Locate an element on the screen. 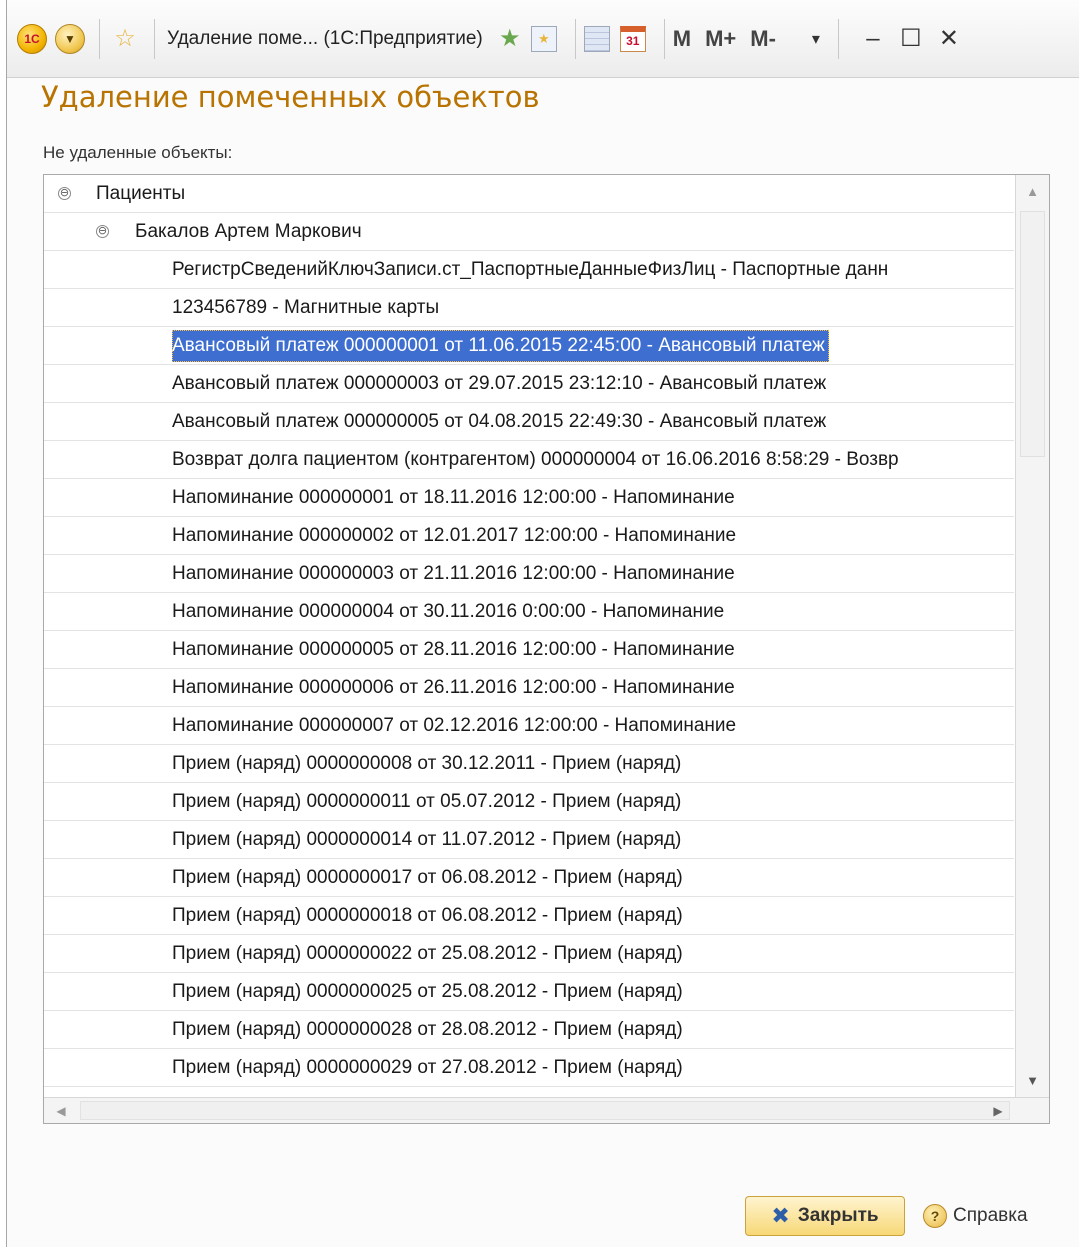  calendar-icon: 31 is located at coordinates (633, 41).